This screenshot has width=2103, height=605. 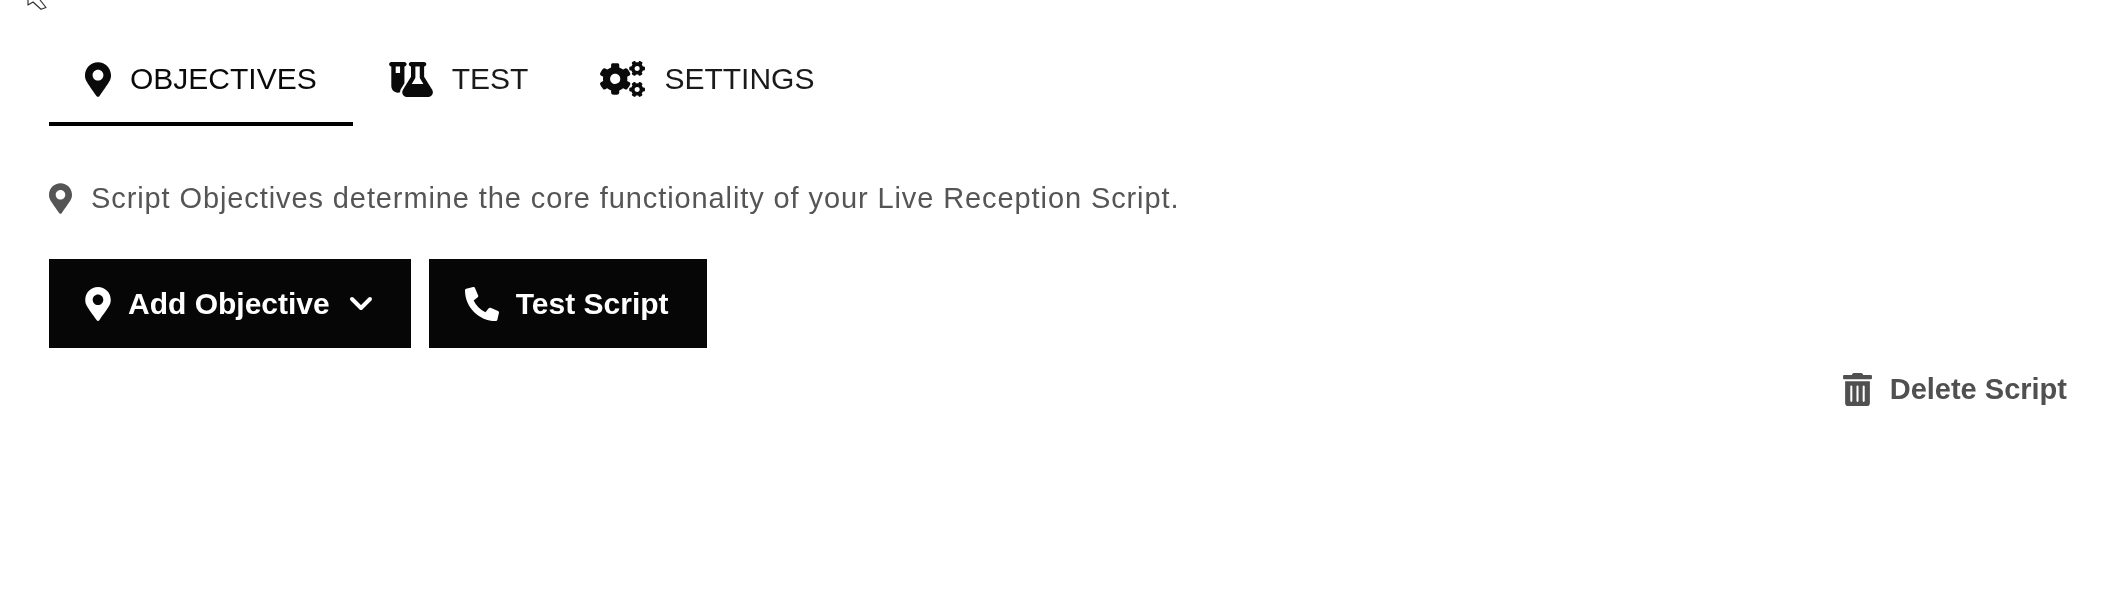 I want to click on tab: TEST, so click(x=458, y=81).